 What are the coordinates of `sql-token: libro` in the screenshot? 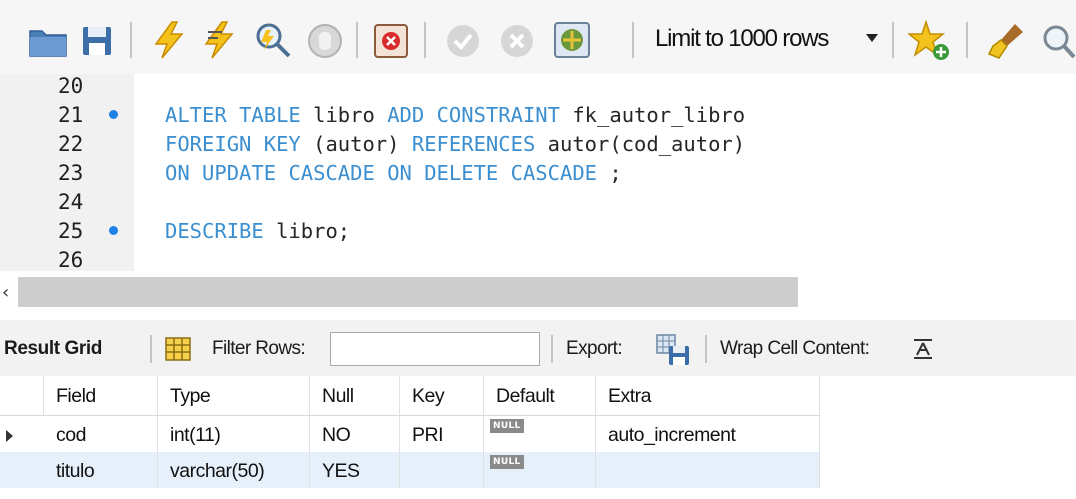 It's located at (344, 115).